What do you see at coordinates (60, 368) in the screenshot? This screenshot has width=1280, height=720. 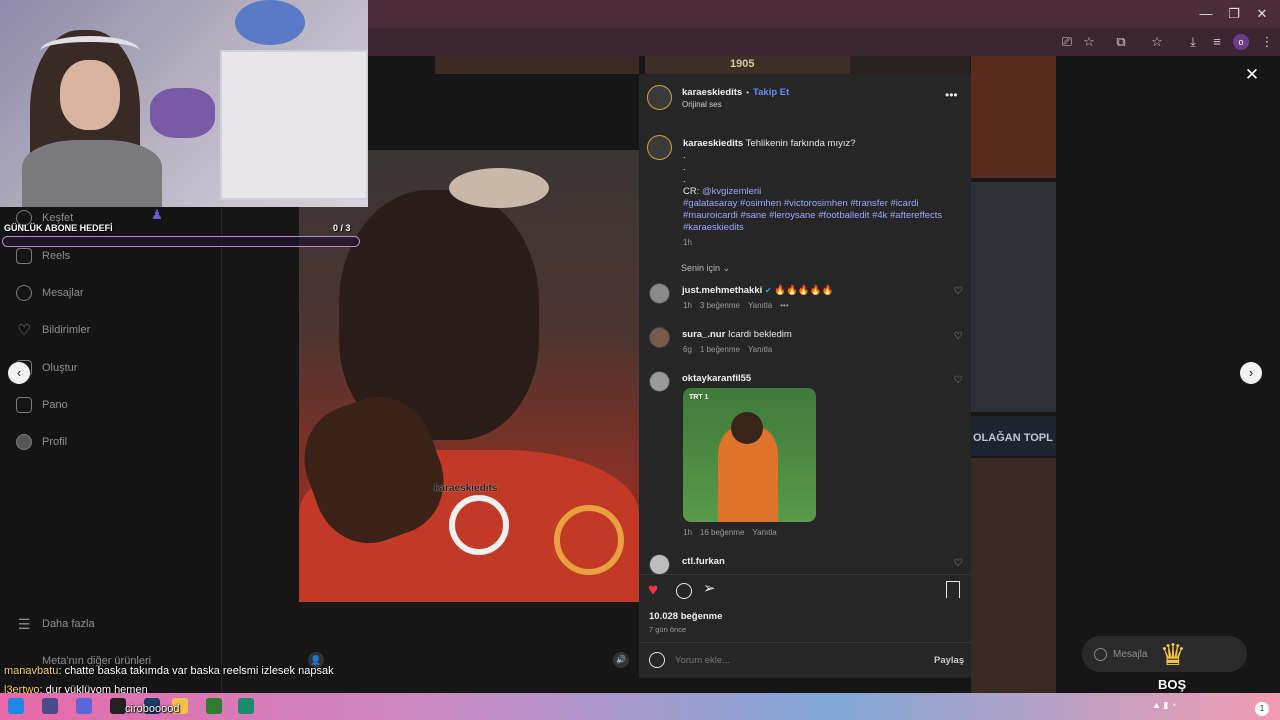 I see `sidebar-item-label: Oluştur` at bounding box center [60, 368].